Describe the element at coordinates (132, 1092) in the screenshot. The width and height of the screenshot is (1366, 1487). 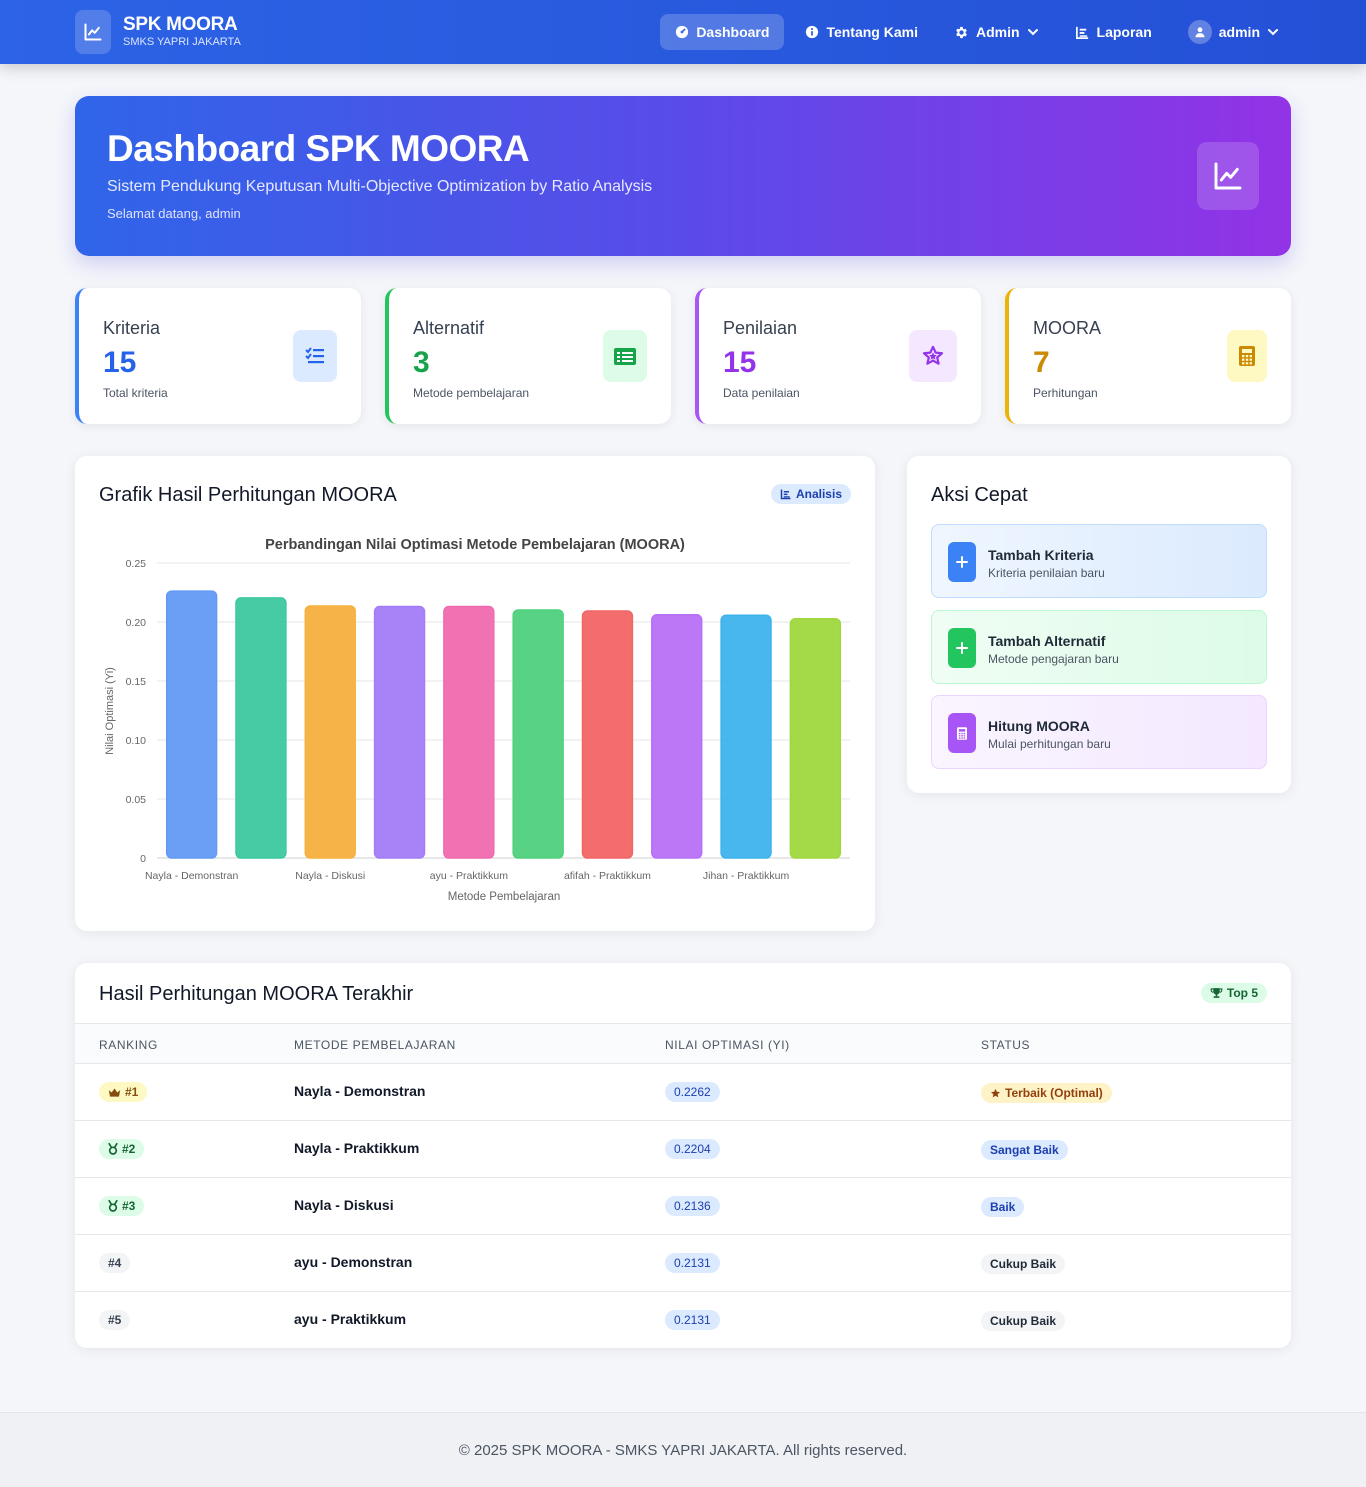
I see `rank-label: #1` at that location.